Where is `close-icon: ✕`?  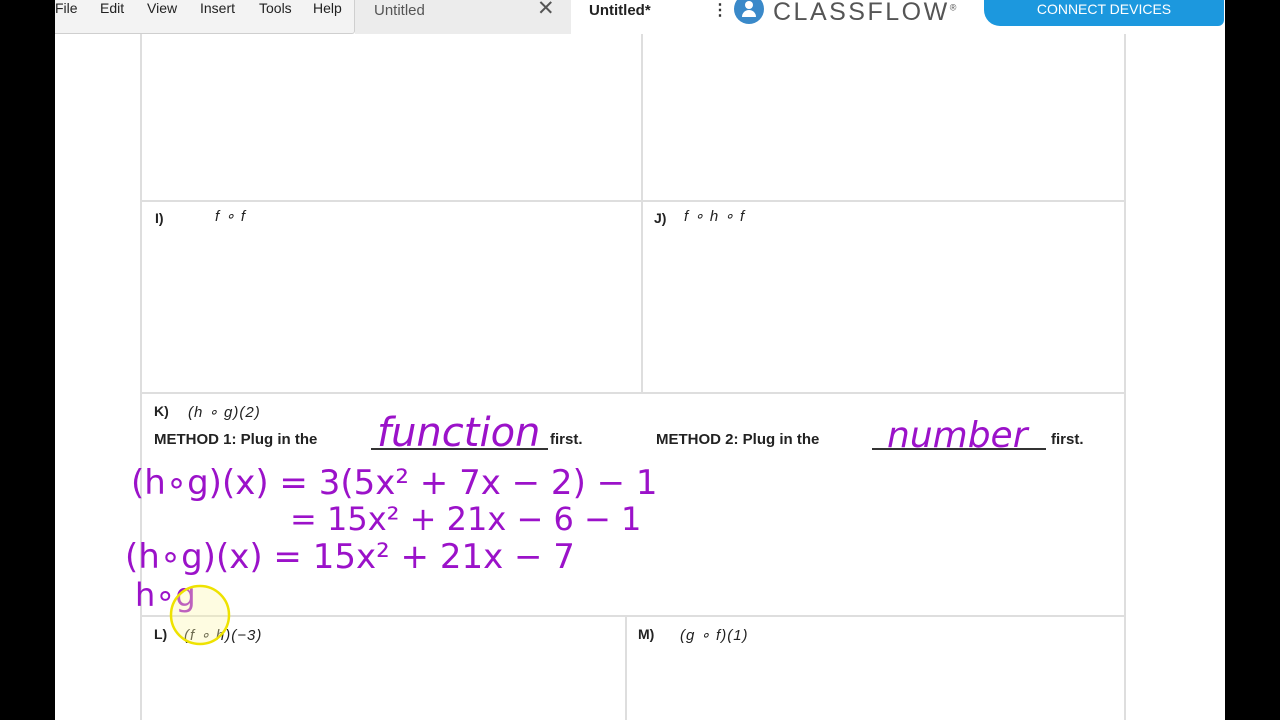 close-icon: ✕ is located at coordinates (546, 10).